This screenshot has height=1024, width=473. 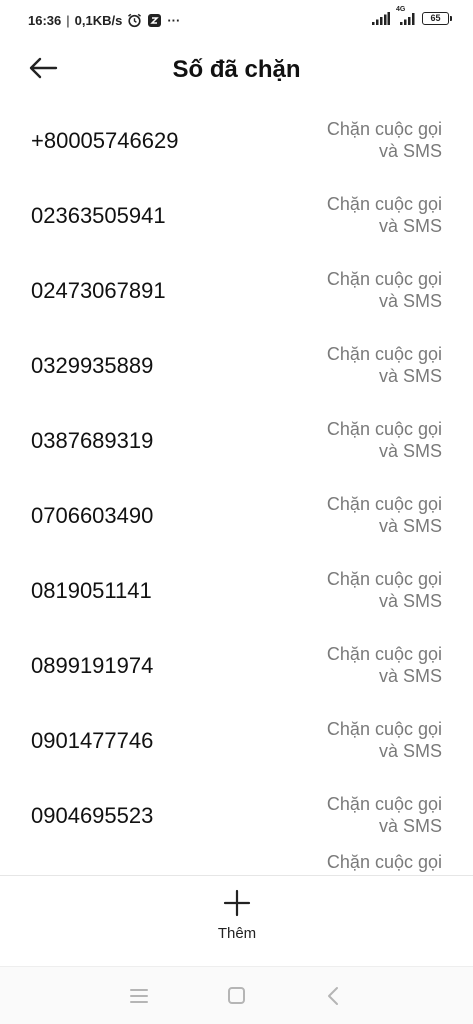 What do you see at coordinates (92, 440) in the screenshot?
I see `blocked-number: 0387689319` at bounding box center [92, 440].